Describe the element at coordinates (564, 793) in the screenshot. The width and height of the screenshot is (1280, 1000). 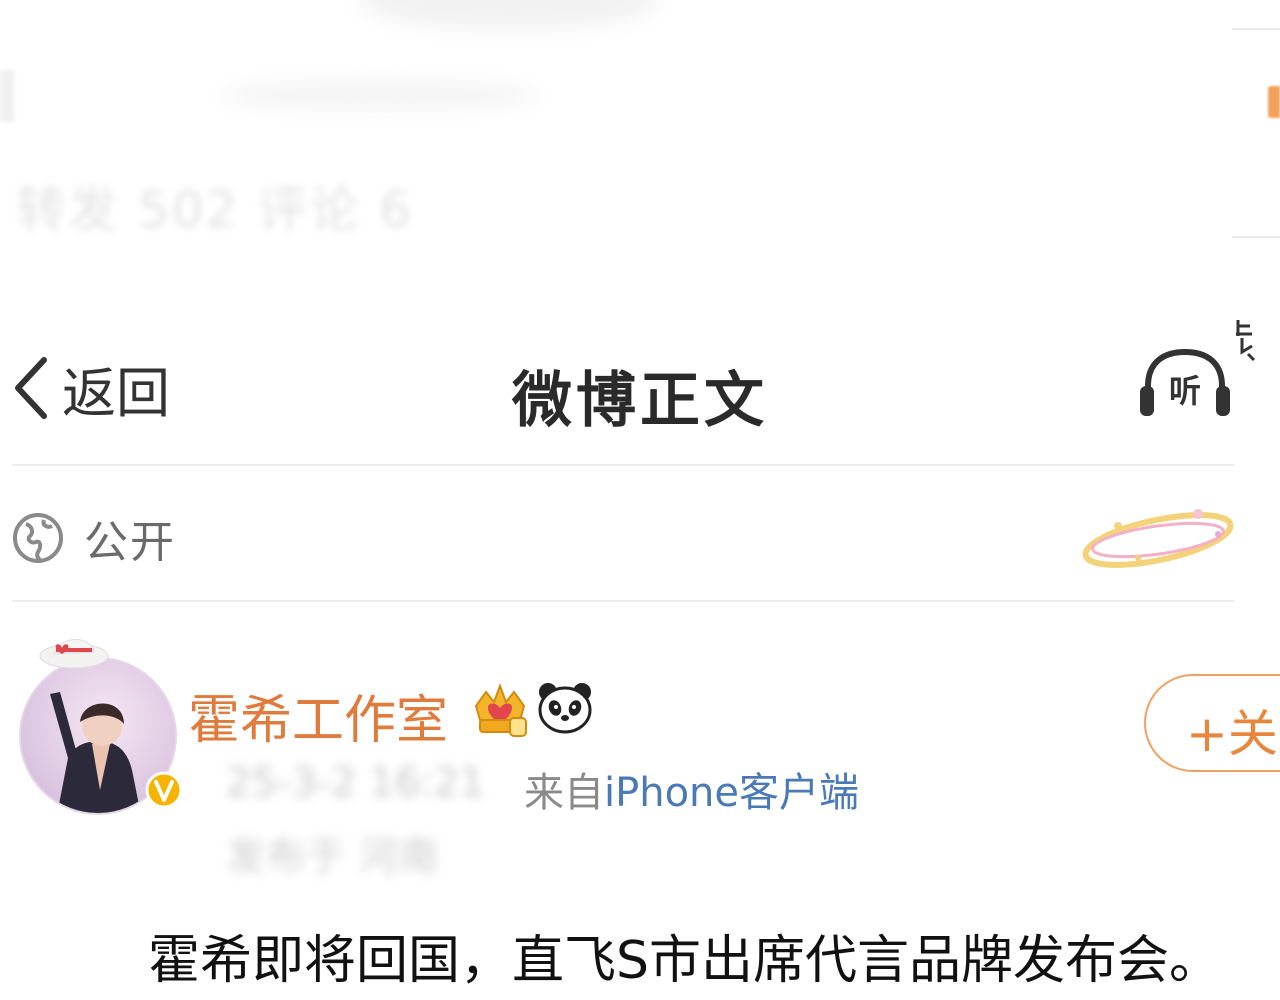
I see `source-prefix: 来自` at that location.